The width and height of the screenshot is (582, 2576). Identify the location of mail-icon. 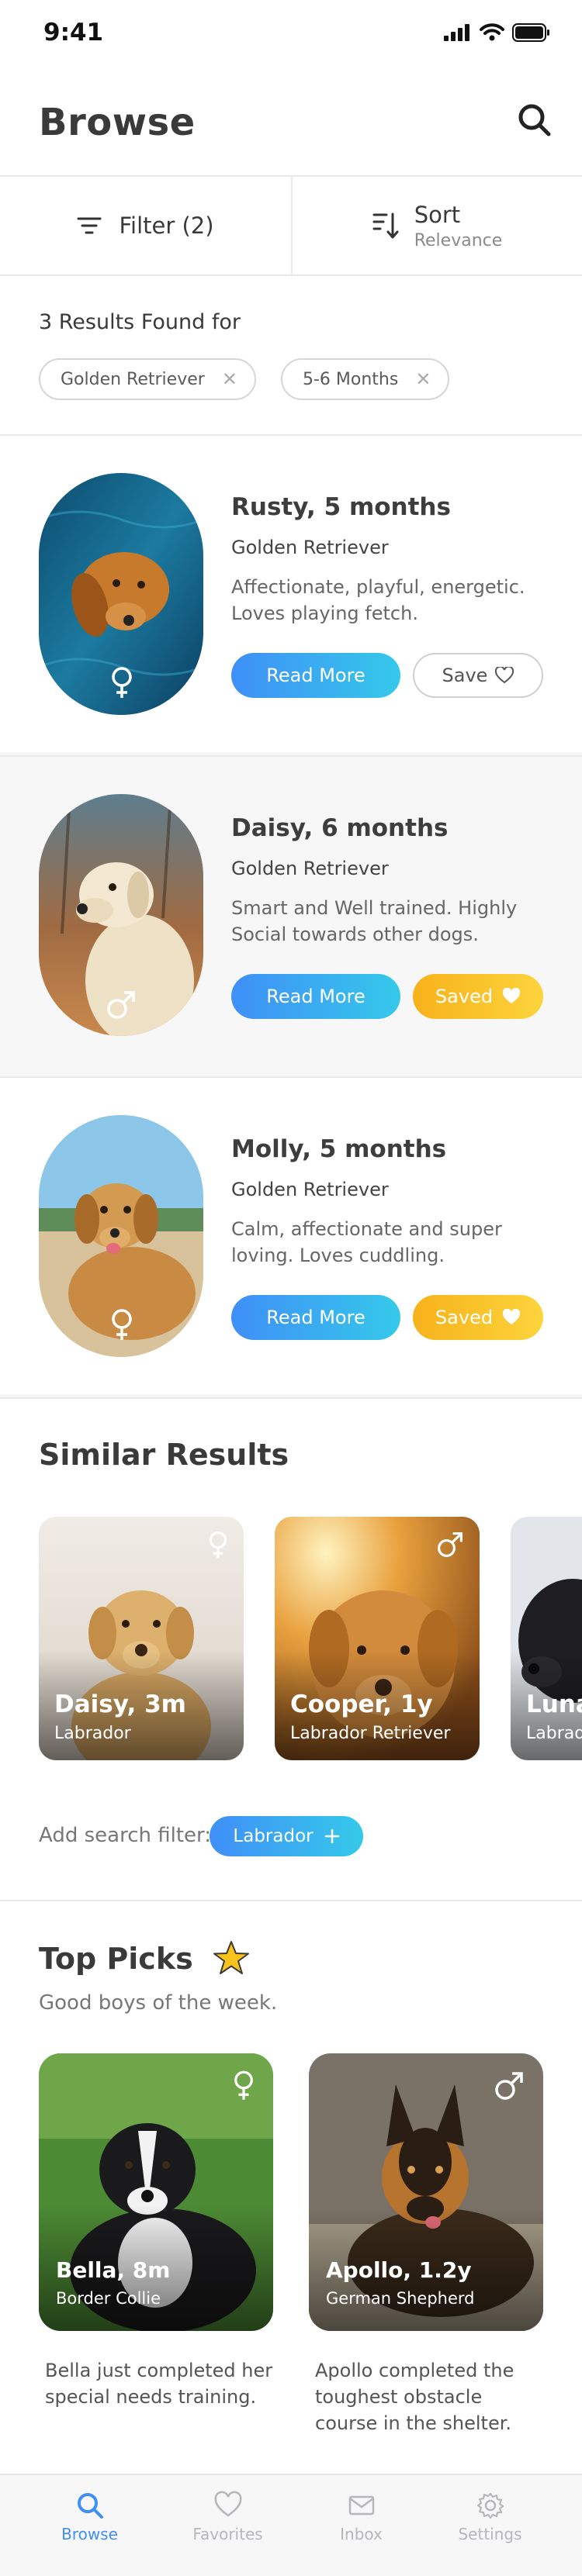
(361, 2506).